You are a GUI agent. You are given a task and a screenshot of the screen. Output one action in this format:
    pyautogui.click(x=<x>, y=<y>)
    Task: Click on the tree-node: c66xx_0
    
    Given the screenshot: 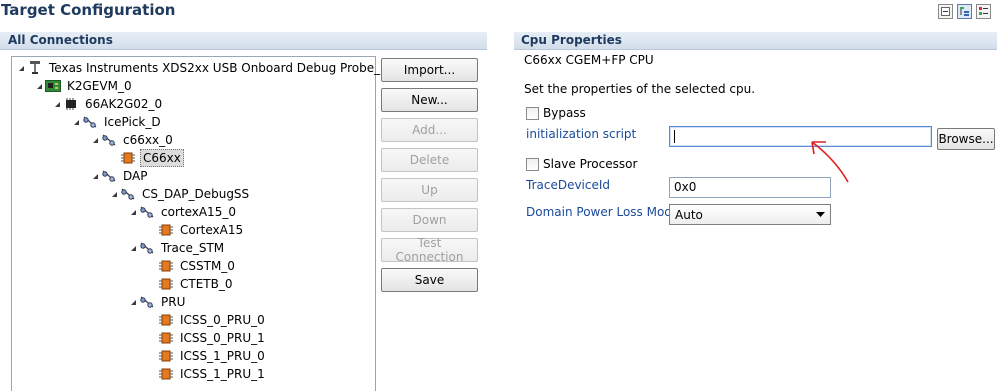 What is the action you would take?
    pyautogui.click(x=132, y=140)
    